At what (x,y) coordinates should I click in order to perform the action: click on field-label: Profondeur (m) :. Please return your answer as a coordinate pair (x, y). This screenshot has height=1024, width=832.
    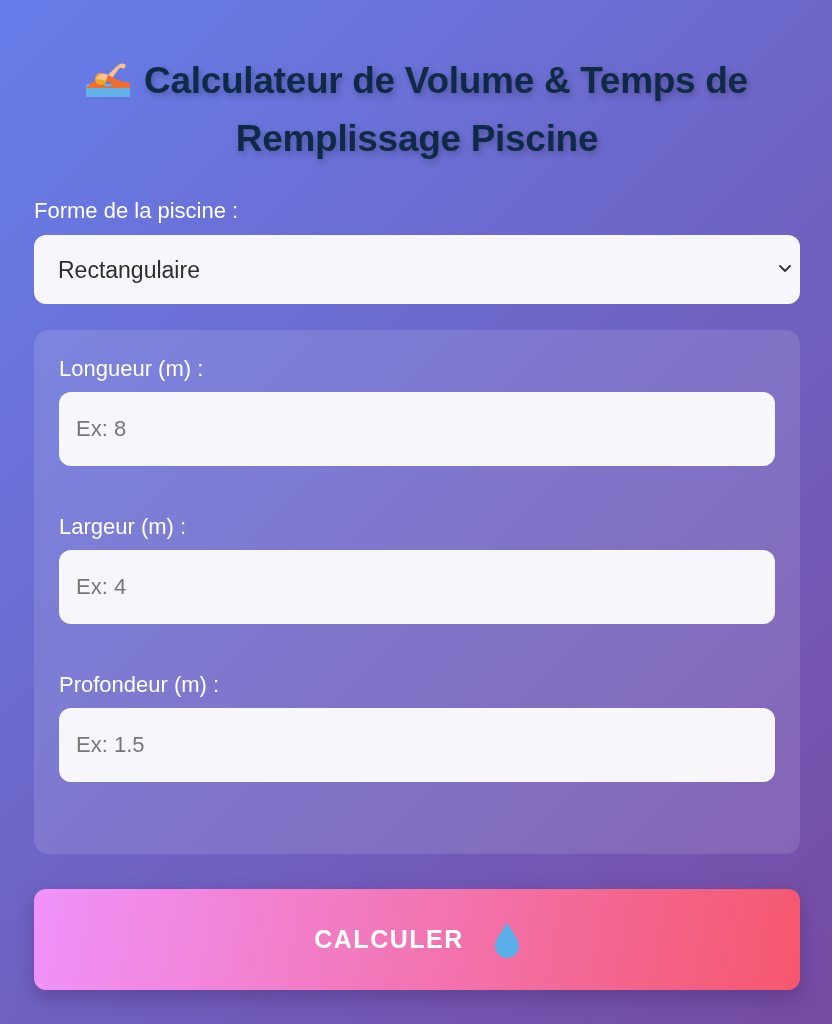
    Looking at the image, I should click on (140, 685).